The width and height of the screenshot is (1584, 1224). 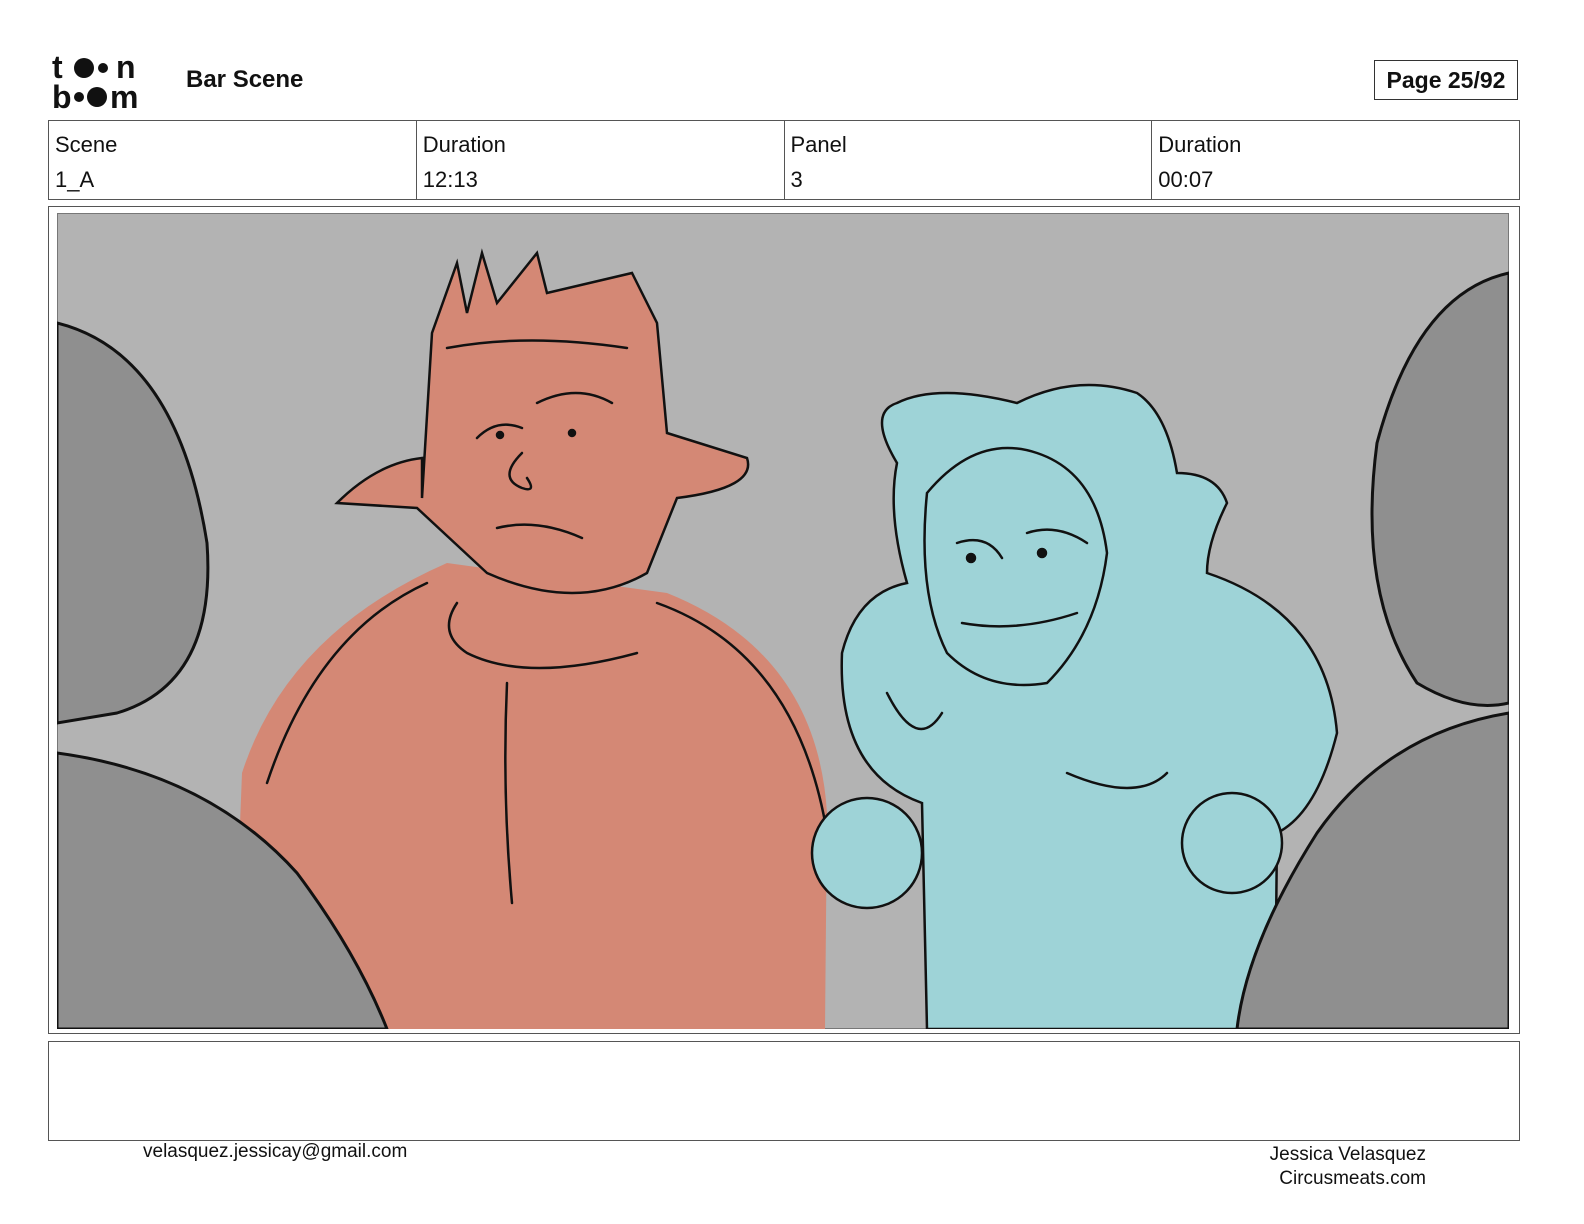 I want to click on footer-credits: Jessica Velasquez Circusmeats.com, so click(x=1313, y=1167).